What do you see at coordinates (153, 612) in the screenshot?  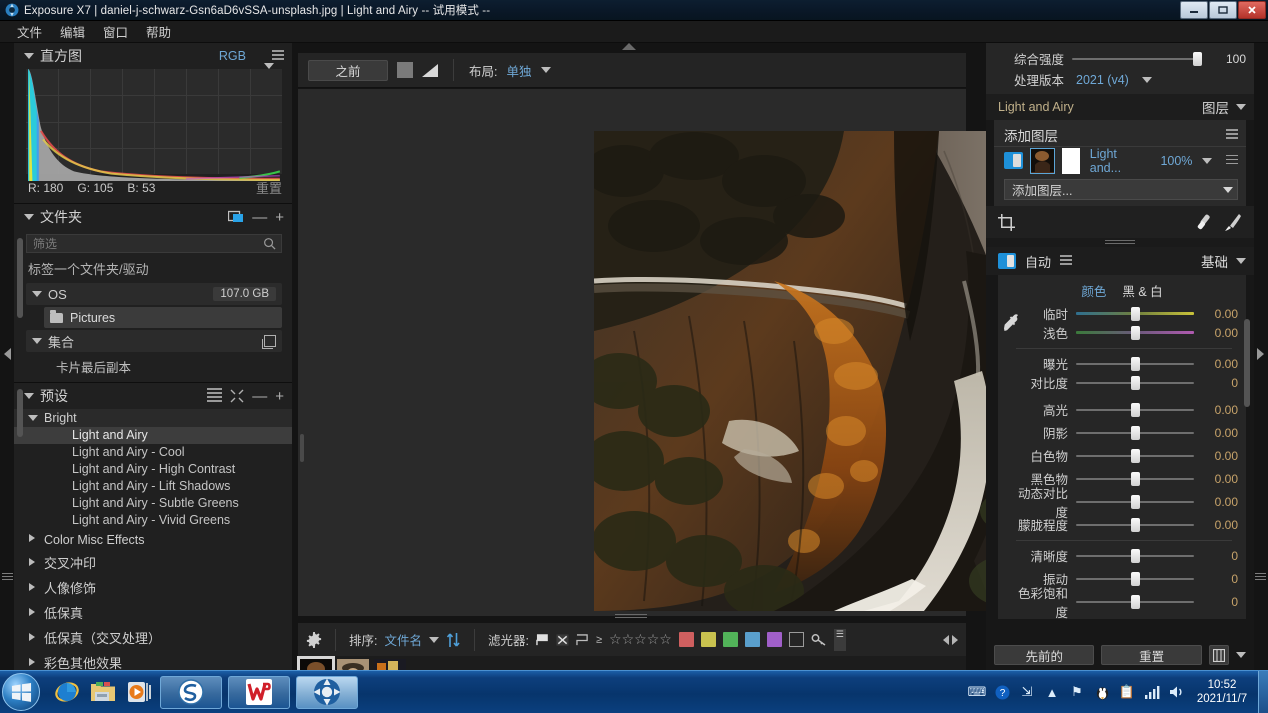 I see `preset-group-lofi: 低保真` at bounding box center [153, 612].